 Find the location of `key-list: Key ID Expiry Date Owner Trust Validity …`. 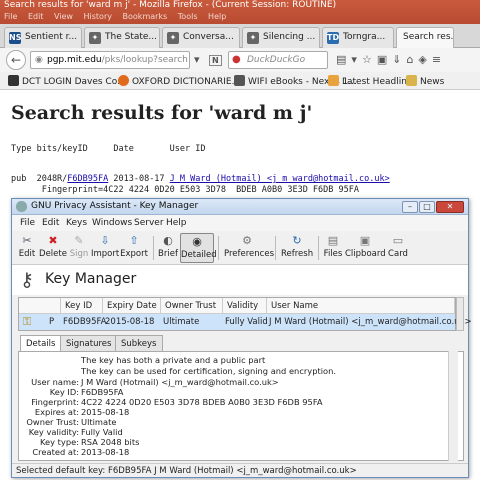

key-list: Key ID Expiry Date Owner Trust Validity … is located at coordinates (245, 314).